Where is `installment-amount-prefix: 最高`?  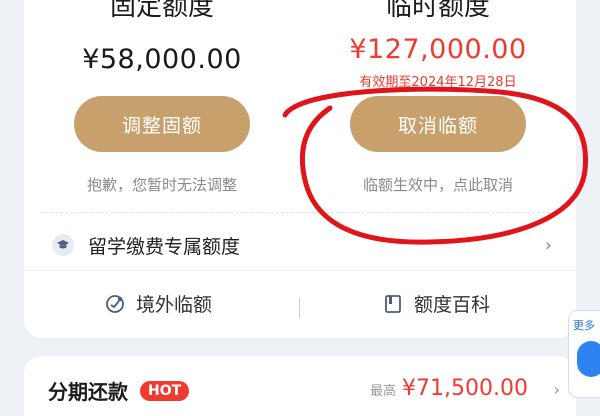
installment-amount-prefix: 最高 is located at coordinates (383, 391).